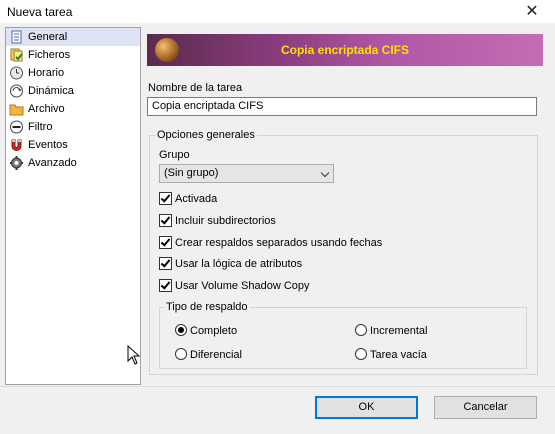 The width and height of the screenshot is (555, 434). I want to click on sidebar-item-label: Ficheros, so click(49, 55).